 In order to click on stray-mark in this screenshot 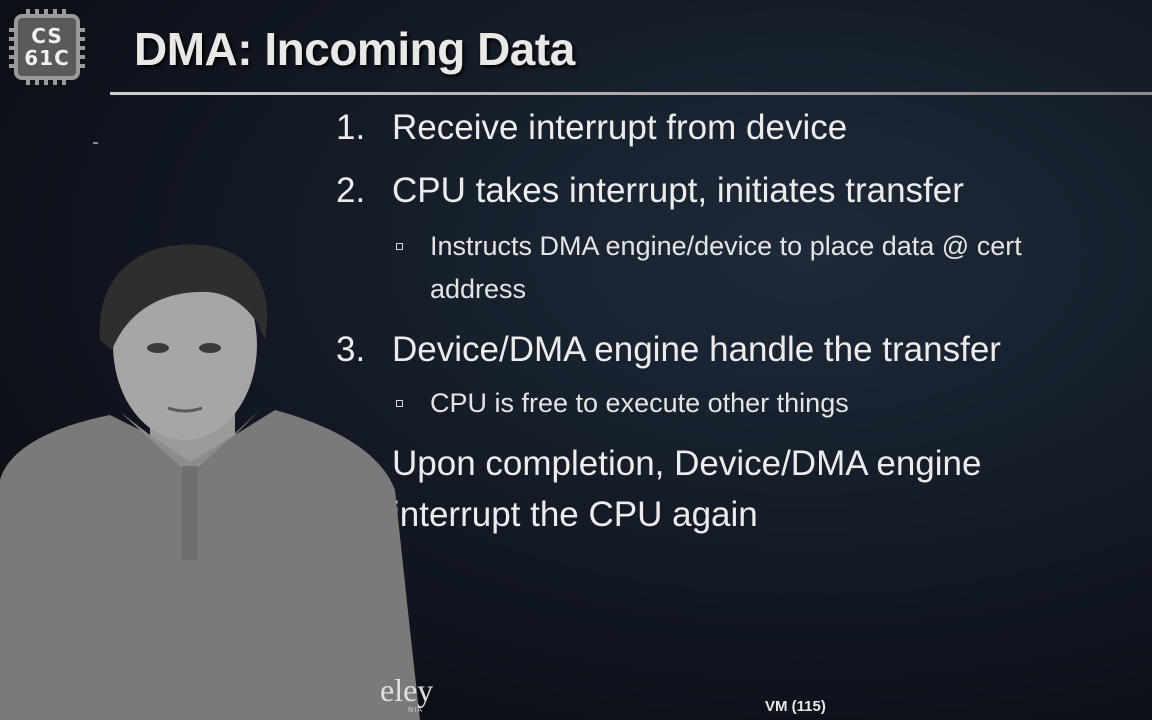, I will do `click(95, 143)`.